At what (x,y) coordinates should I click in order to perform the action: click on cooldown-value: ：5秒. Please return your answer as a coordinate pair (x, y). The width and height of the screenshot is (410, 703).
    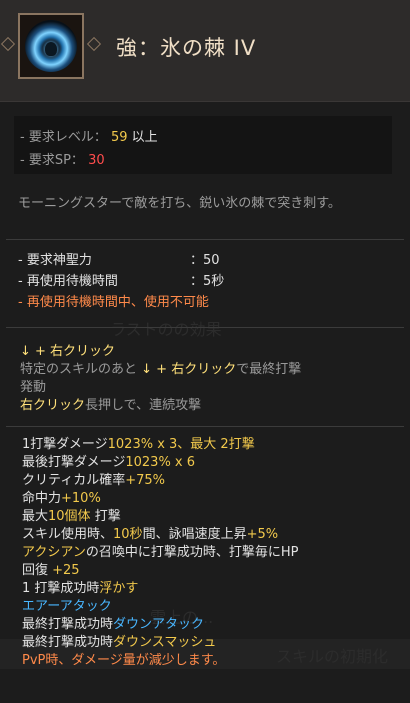
    Looking at the image, I should click on (207, 281).